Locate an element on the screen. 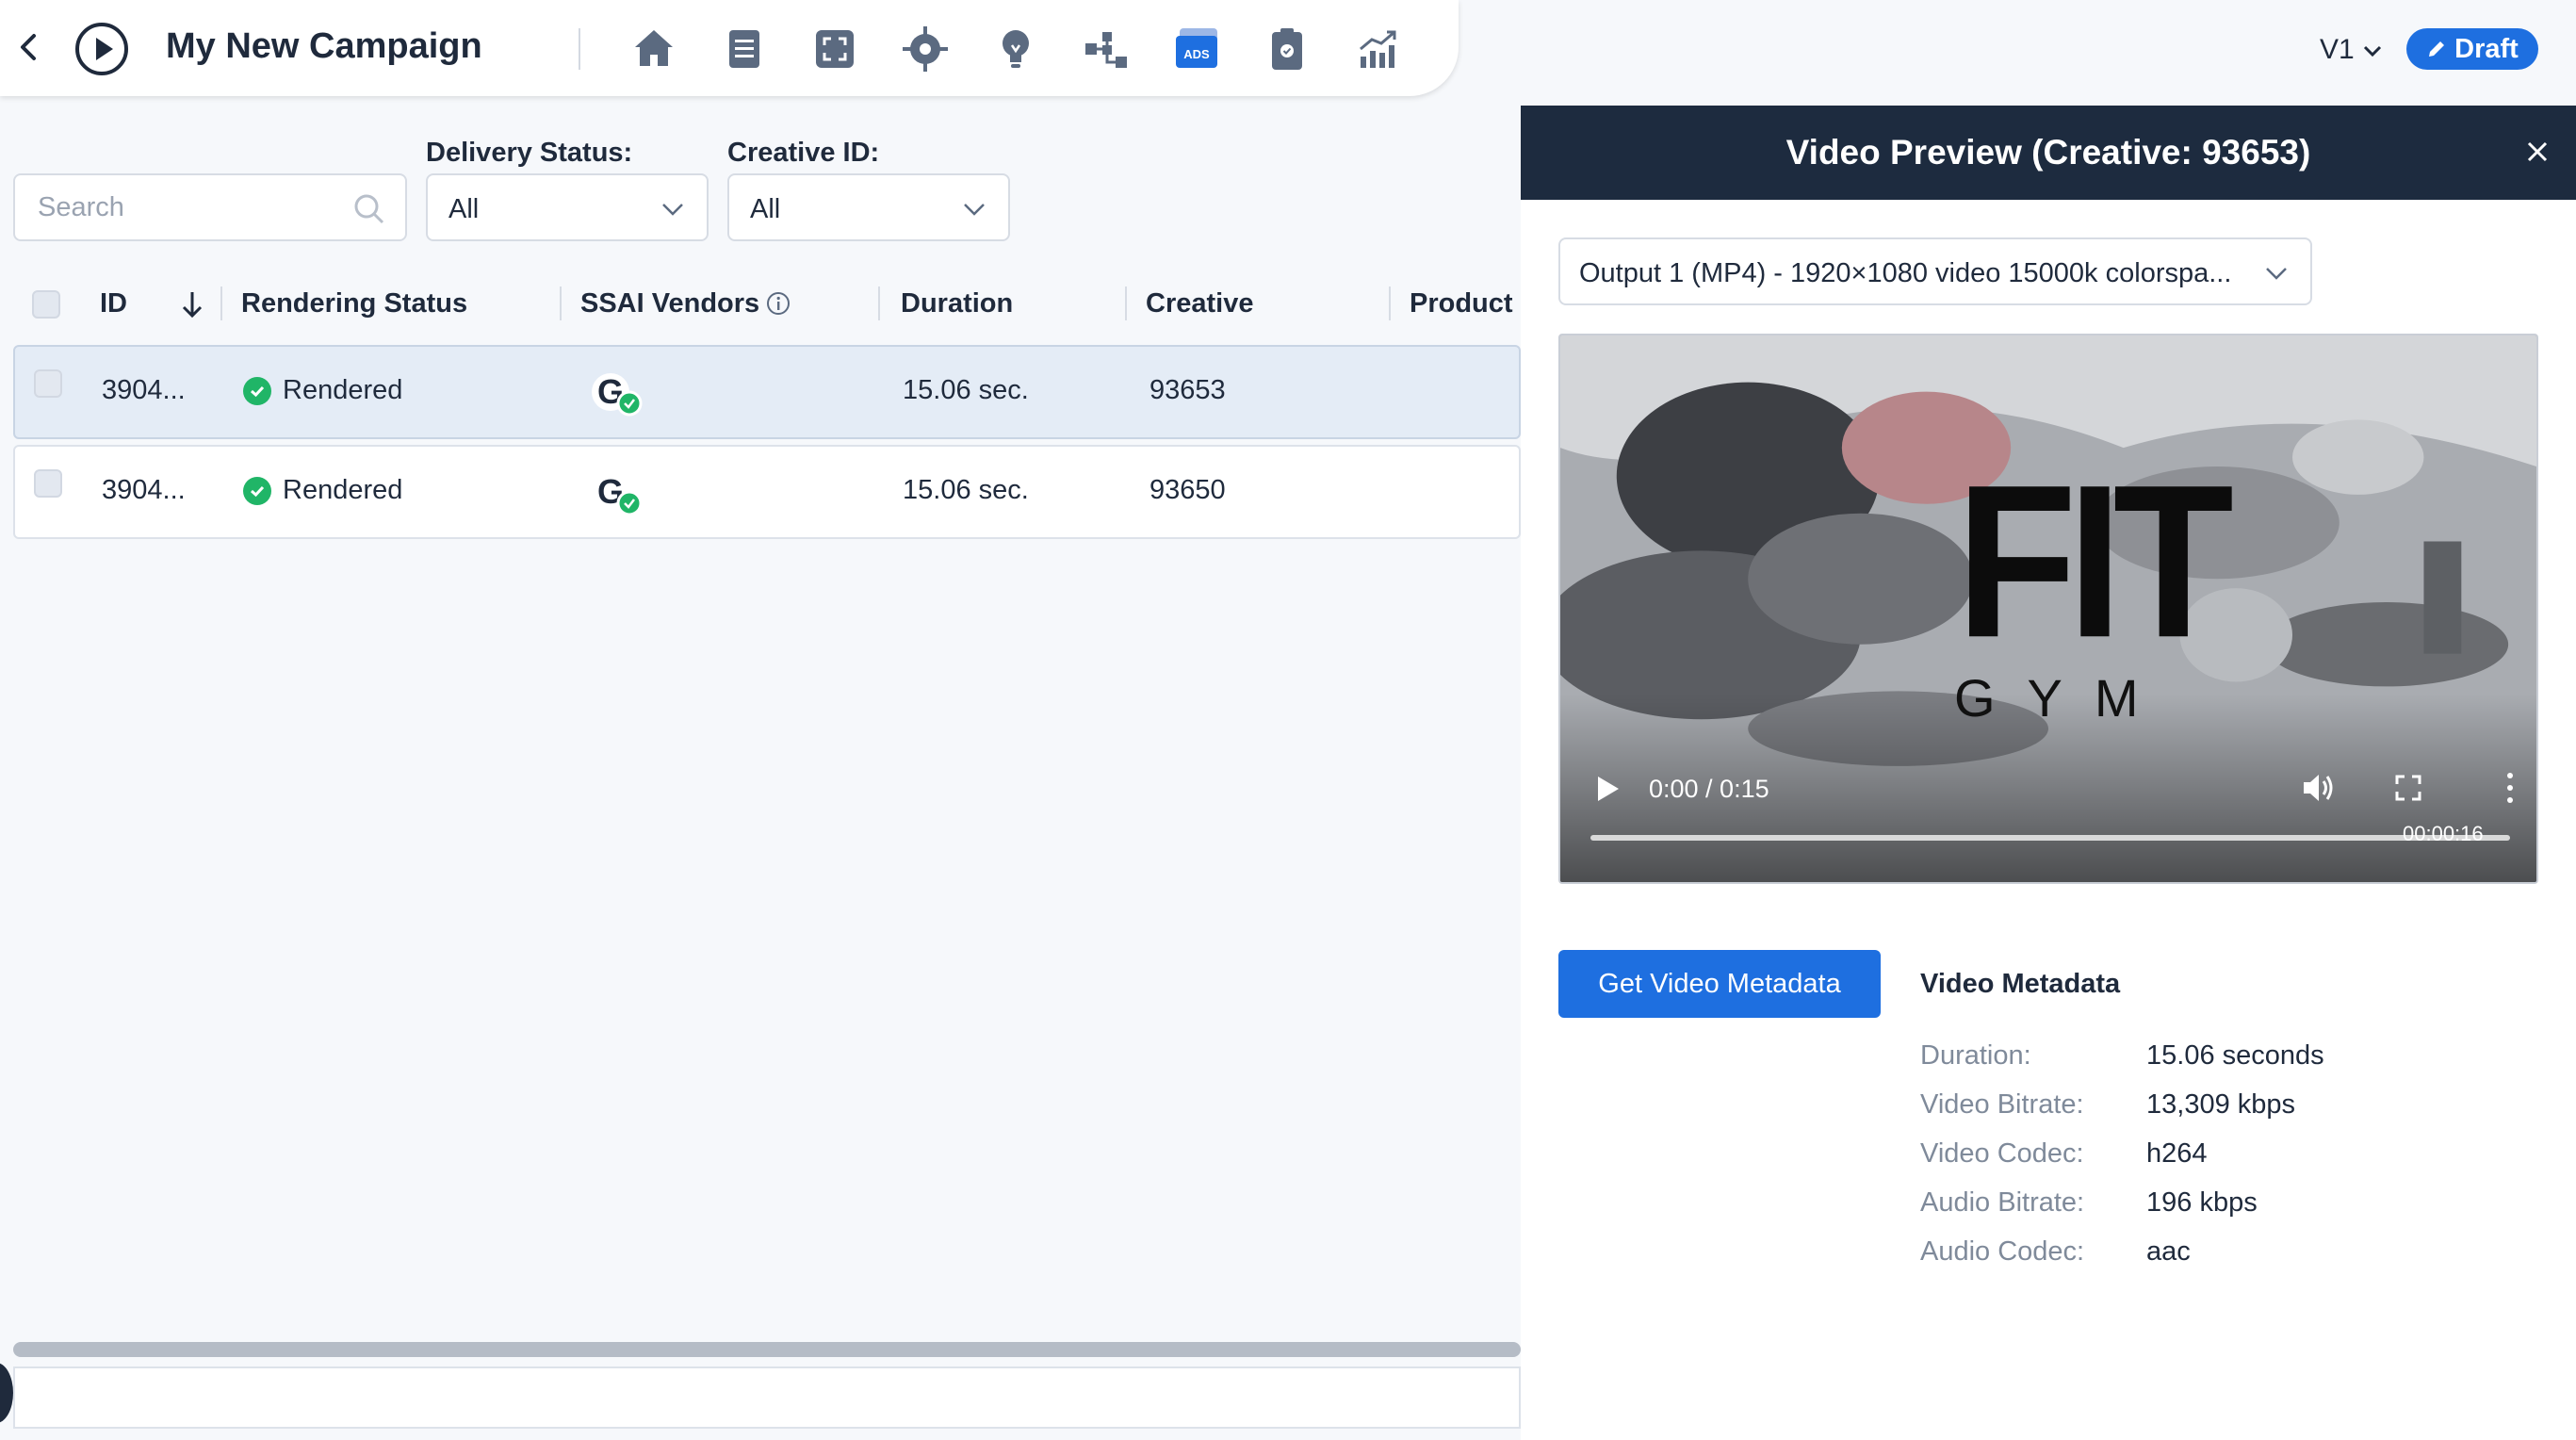  panel-header: Video Preview (Creative: 93653) is located at coordinates (2048, 153).